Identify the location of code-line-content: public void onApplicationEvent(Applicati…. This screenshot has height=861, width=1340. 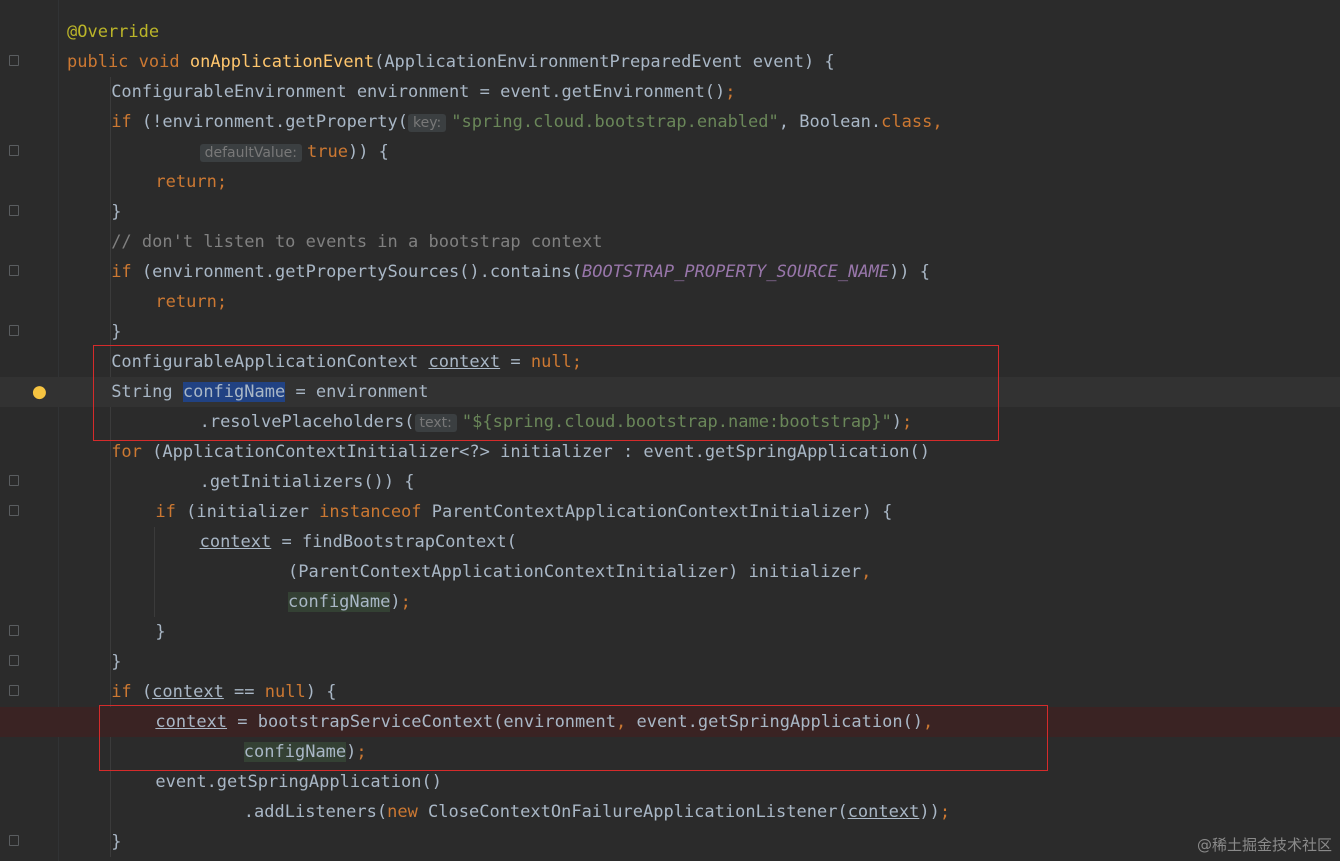
(451, 62).